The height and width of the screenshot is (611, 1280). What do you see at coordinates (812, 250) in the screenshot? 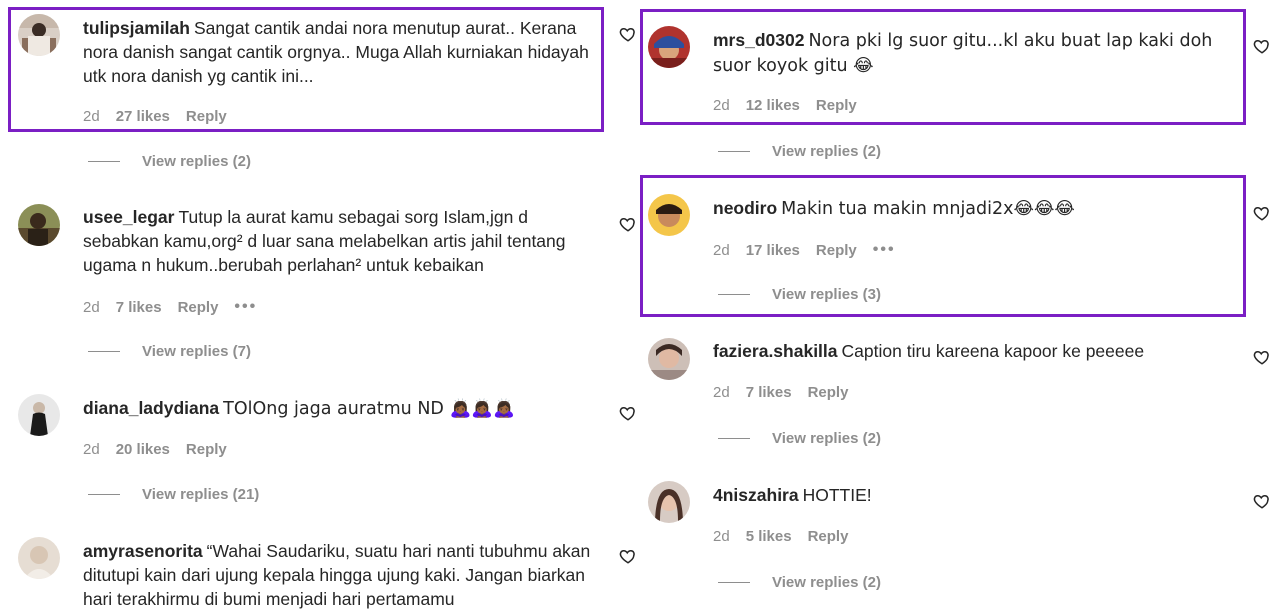
I see `comment-meta: 2d 17 likes Reply •••` at bounding box center [812, 250].